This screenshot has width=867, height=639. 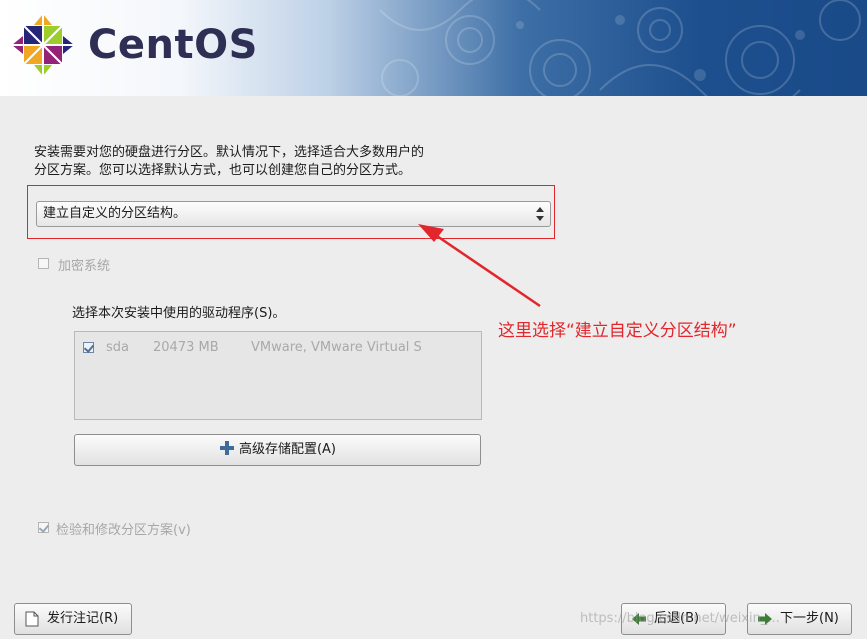 What do you see at coordinates (43, 263) in the screenshot?
I see `encrypt-system-checkbox` at bounding box center [43, 263].